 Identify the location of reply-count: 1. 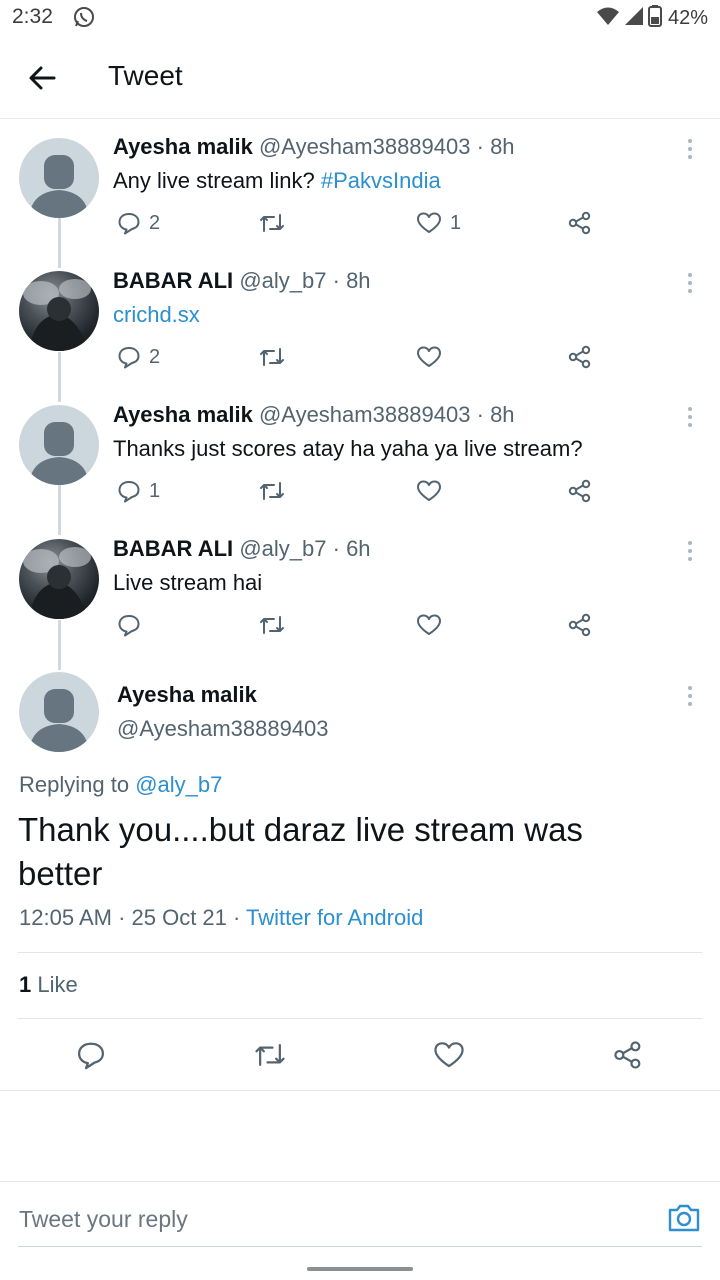
(155, 490).